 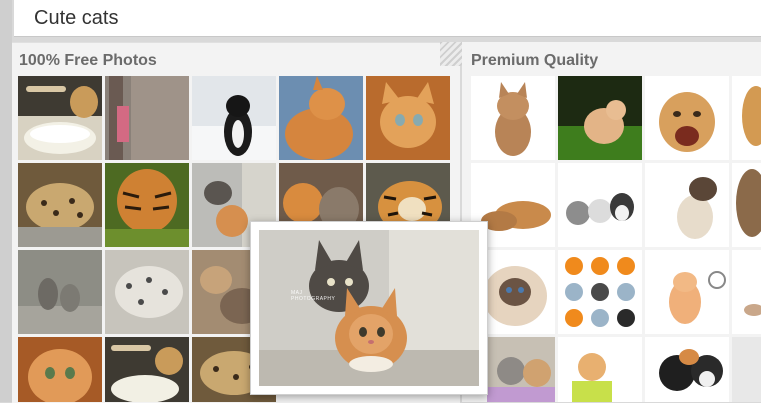 I want to click on orange-tabby-cat-image, so click(x=321, y=118).